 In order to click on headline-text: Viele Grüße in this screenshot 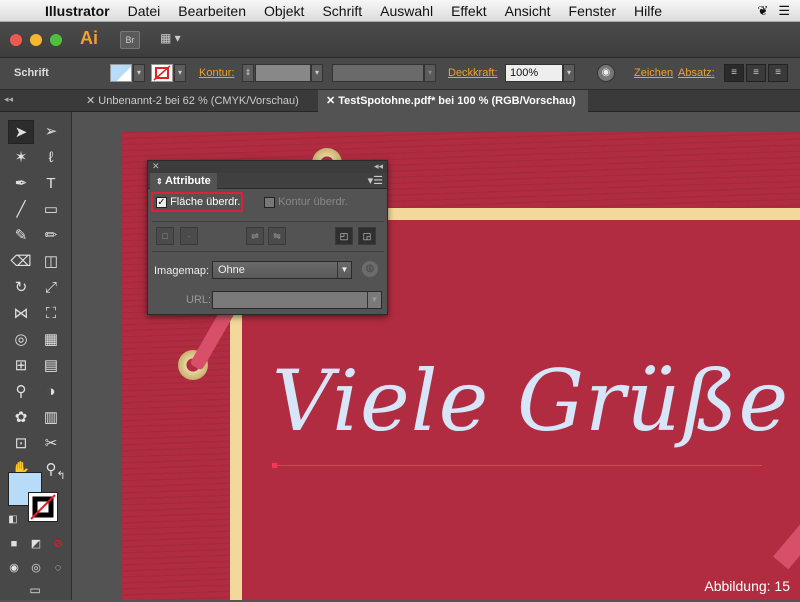, I will do `click(530, 401)`.